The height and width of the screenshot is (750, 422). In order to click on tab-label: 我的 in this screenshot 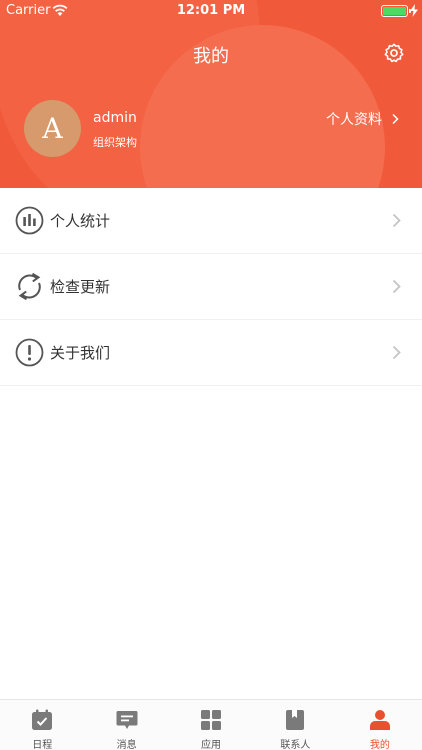, I will do `click(379, 745)`.